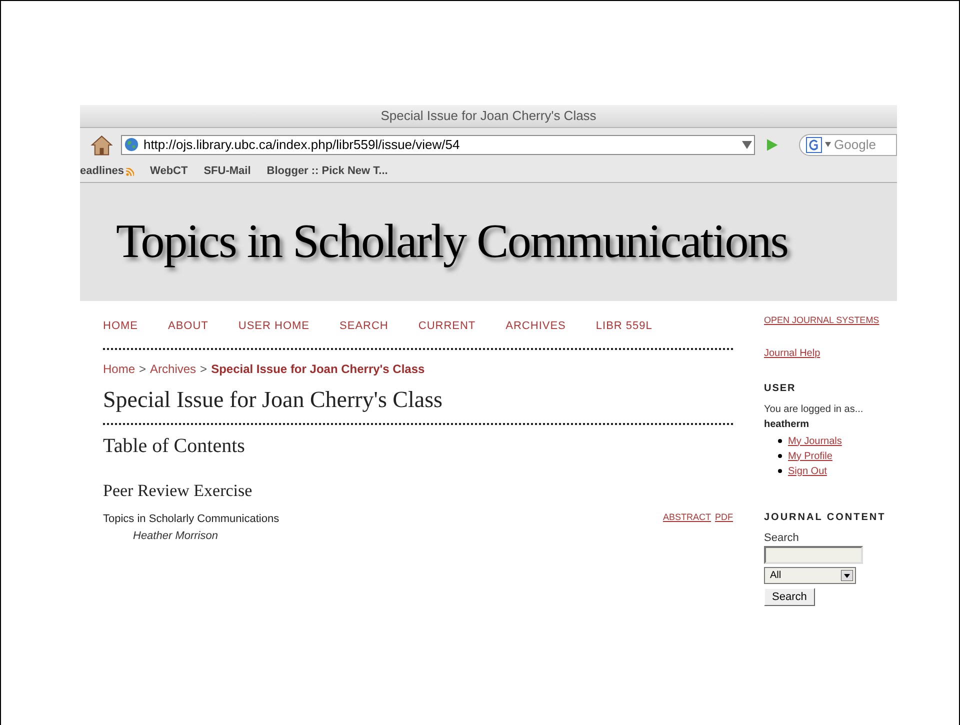 Image resolution: width=960 pixels, height=725 pixels. What do you see at coordinates (810, 575) in the screenshot?
I see `scope-select: All` at bounding box center [810, 575].